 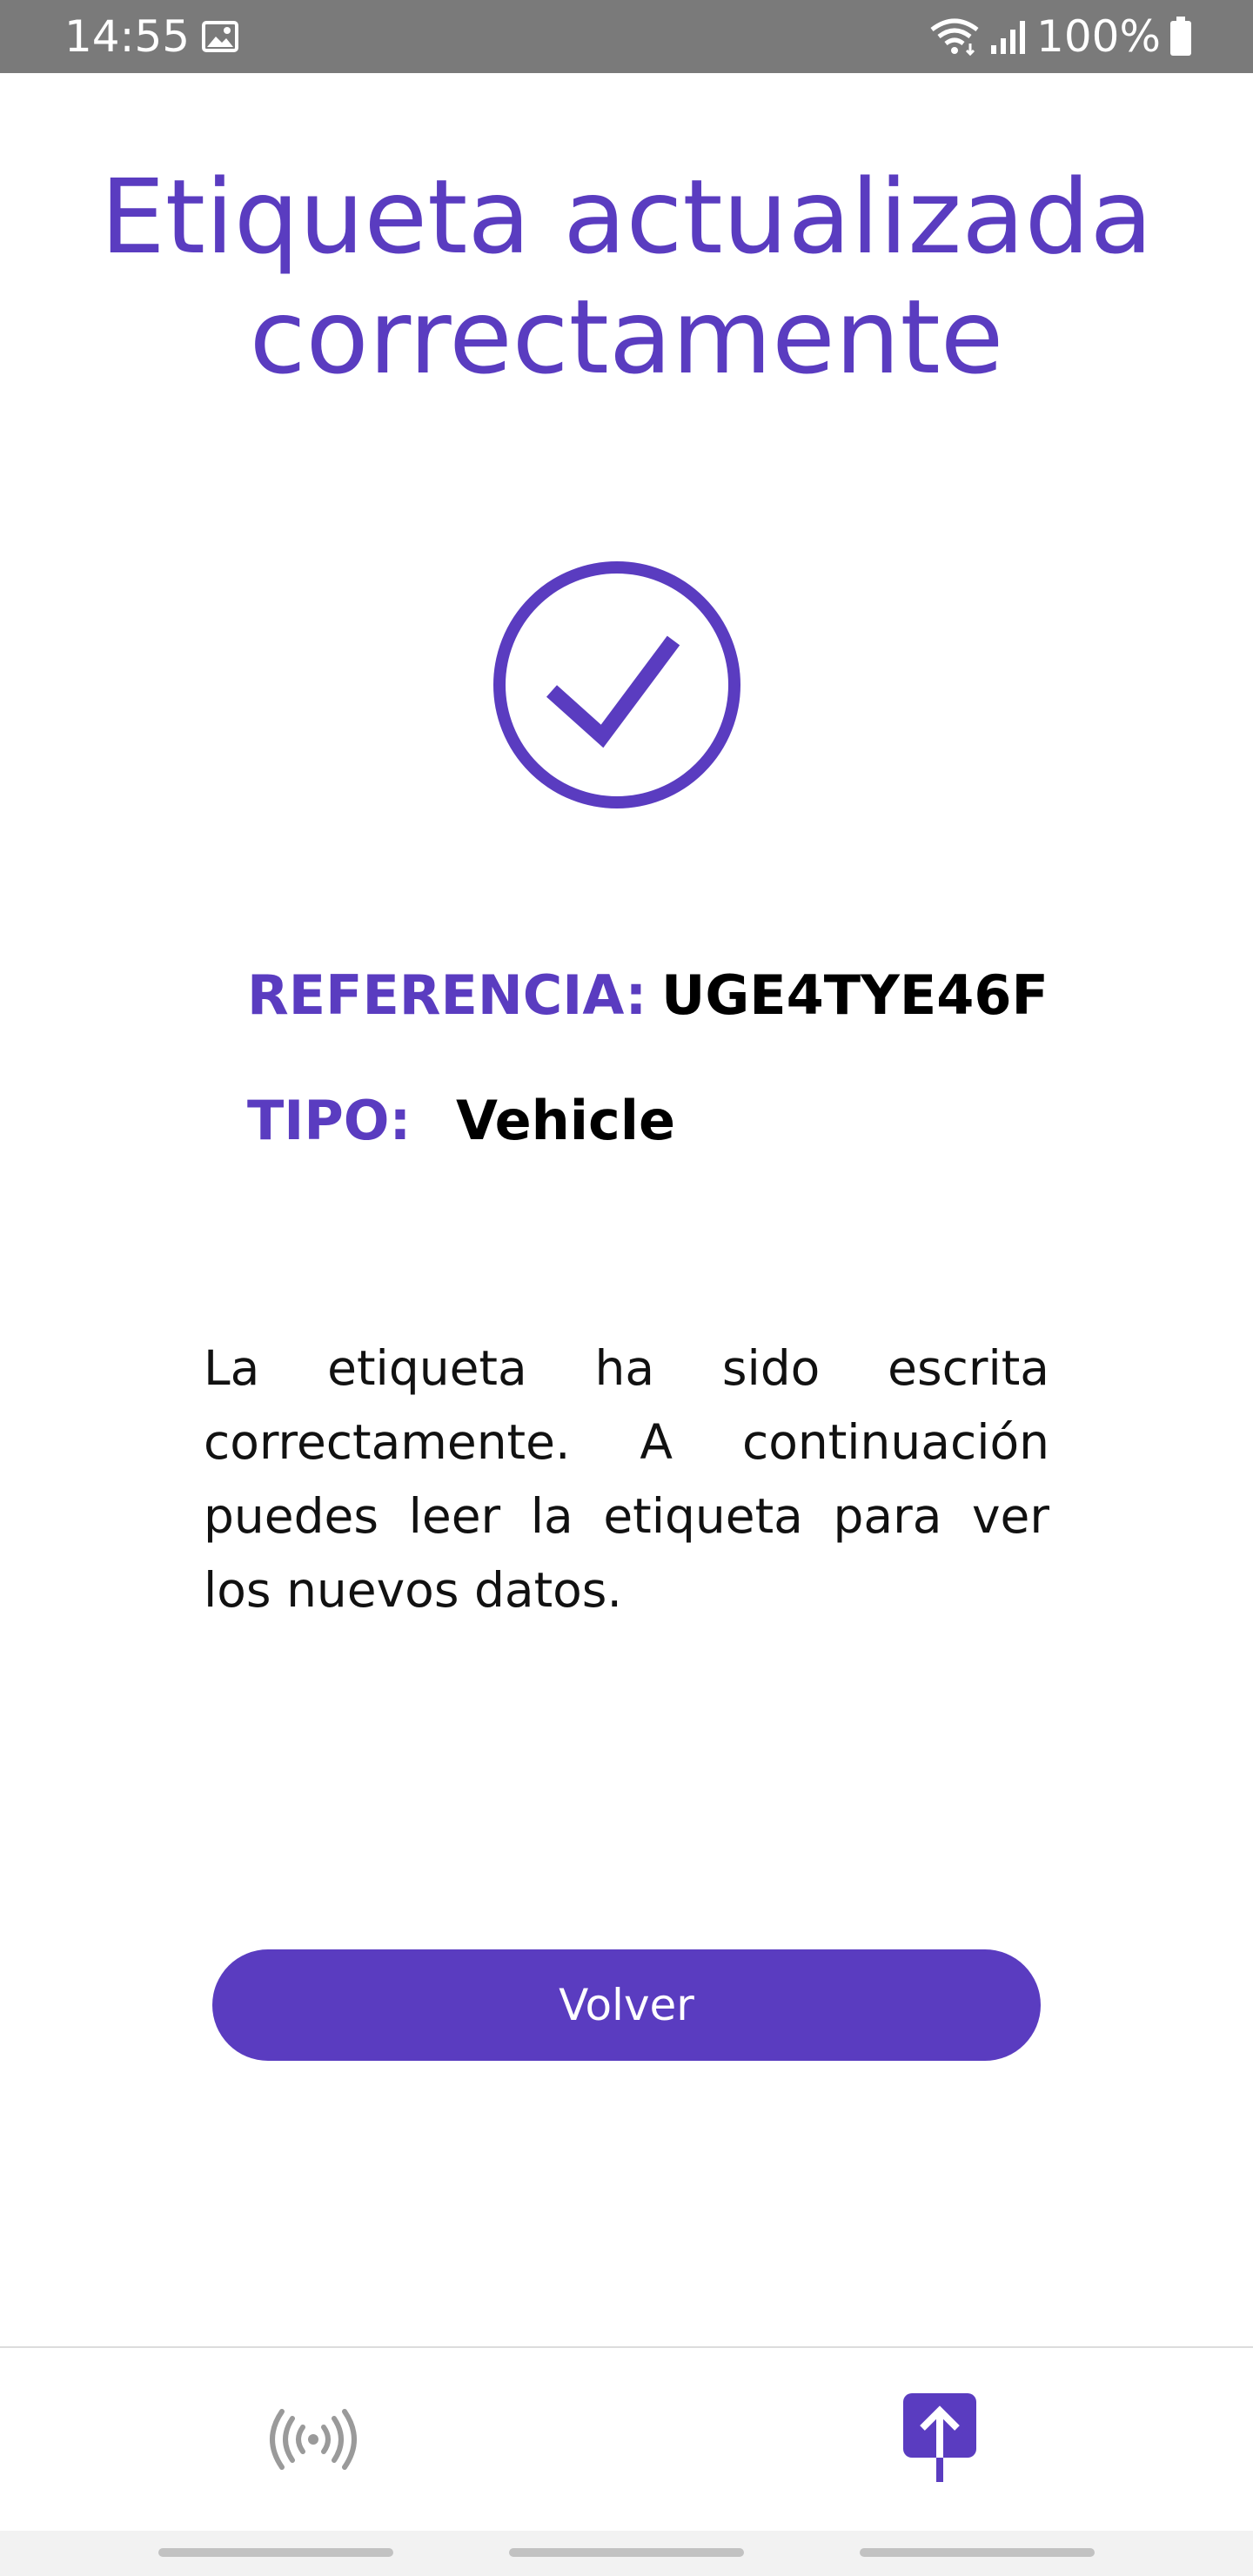 What do you see at coordinates (626, 2005) in the screenshot?
I see `back-button: Volver` at bounding box center [626, 2005].